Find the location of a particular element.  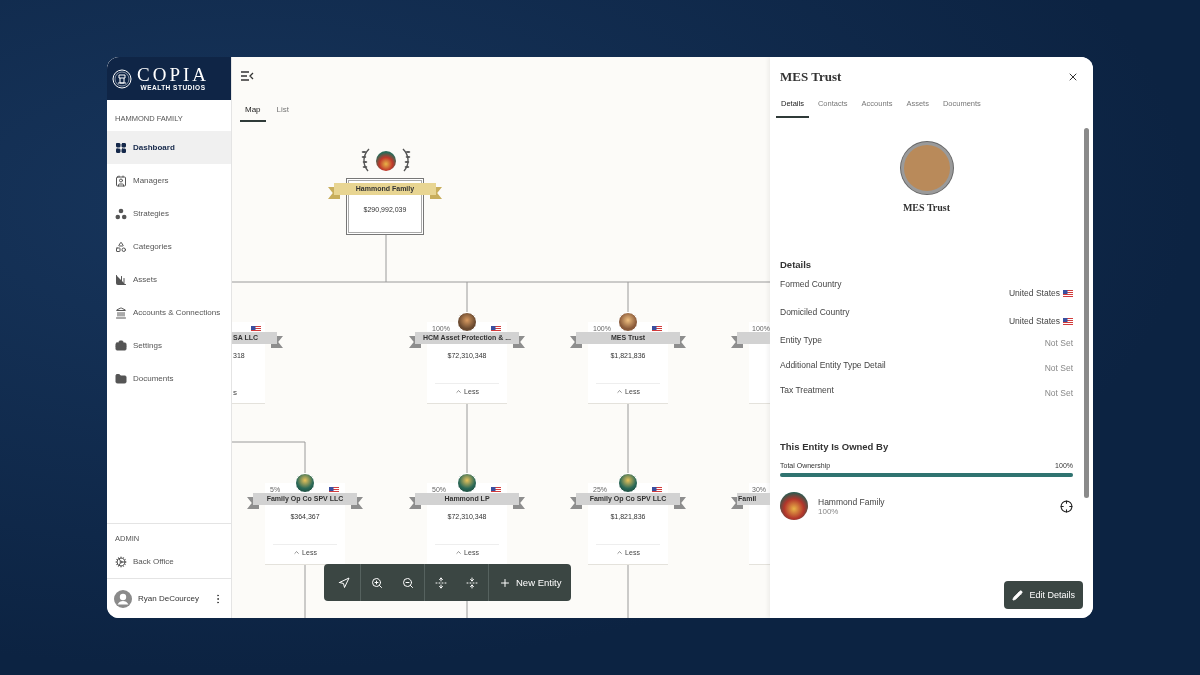

detail-label: Additional Entity Type Detail is located at coordinates (833, 365).